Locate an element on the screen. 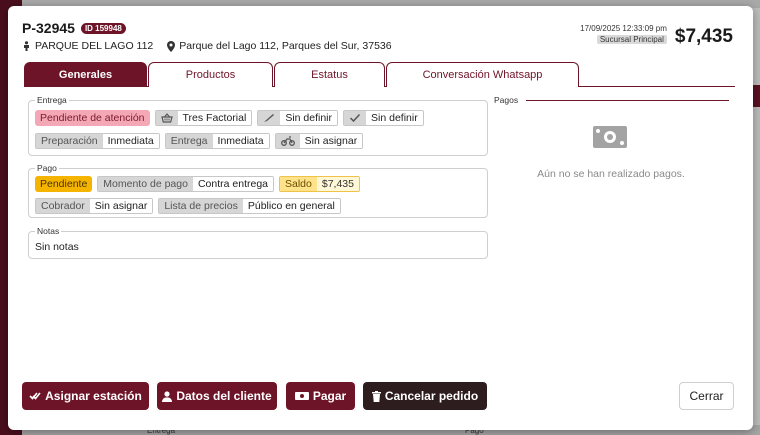 The height and width of the screenshot is (435, 760). pay-button: Pagar is located at coordinates (320, 396).